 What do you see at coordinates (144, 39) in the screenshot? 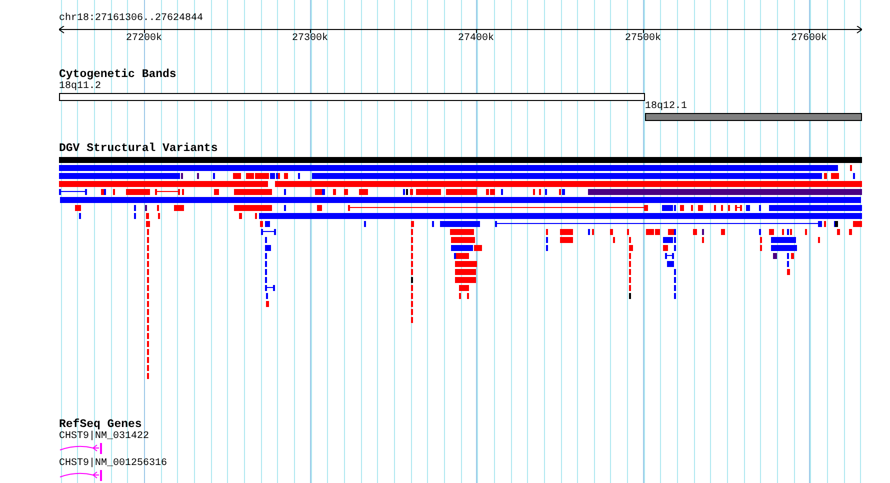
I see `tick-label: 27200k` at bounding box center [144, 39].